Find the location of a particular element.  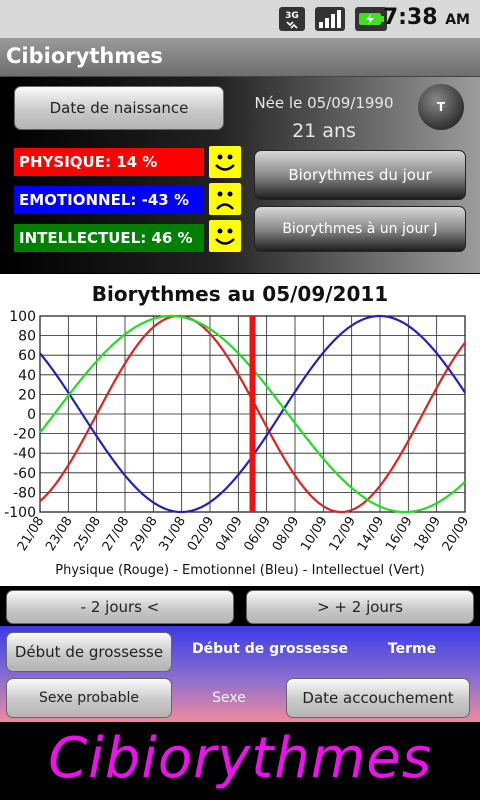

x-tick-label: 31/08 is located at coordinates (172, 534).